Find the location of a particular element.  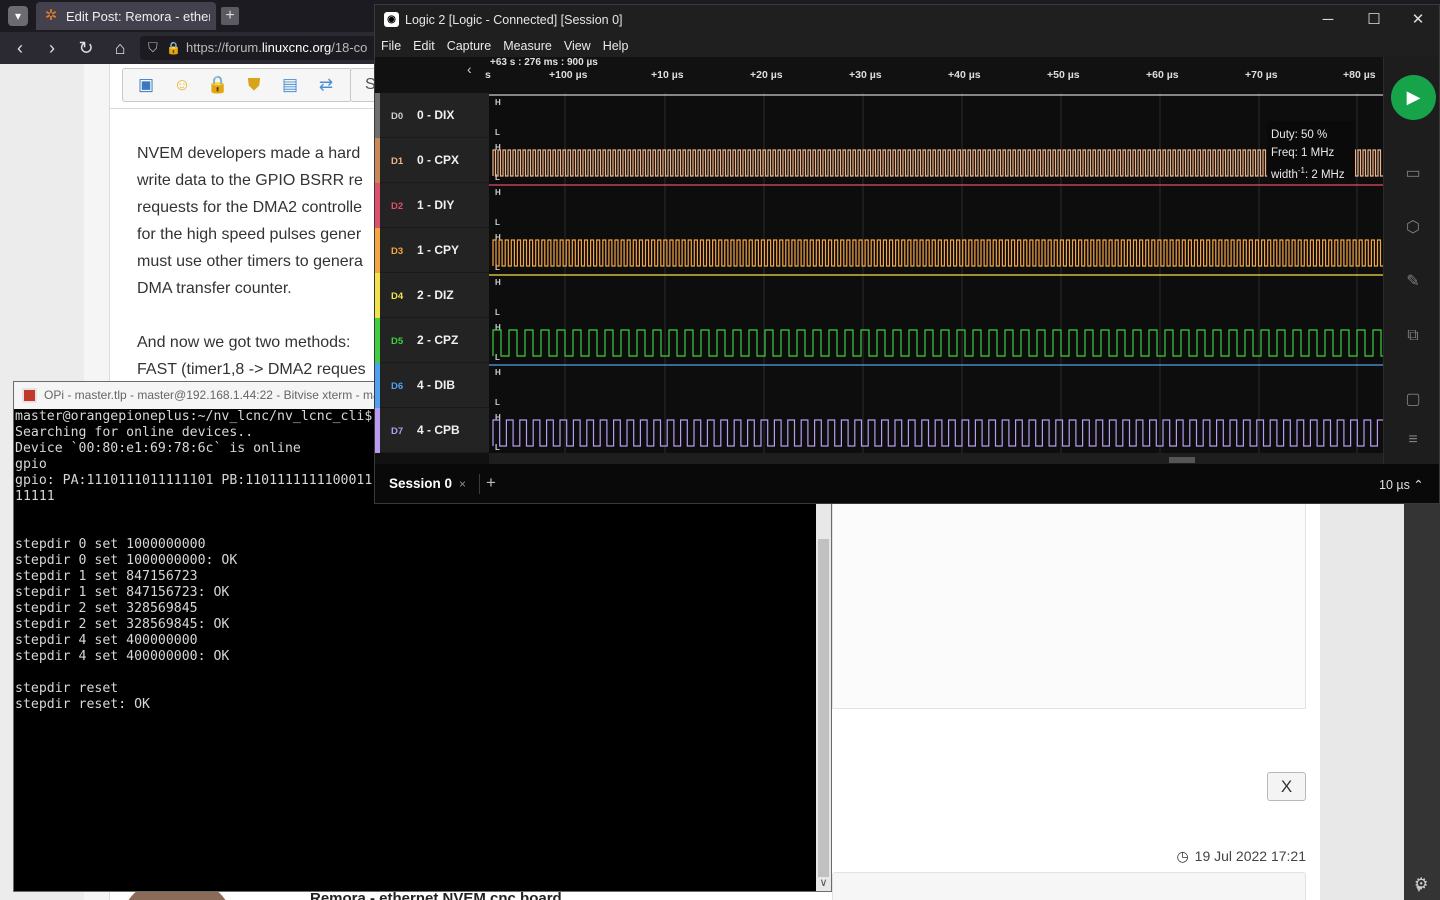

channel-row: D0 0 - DIX is located at coordinates (432, 115).